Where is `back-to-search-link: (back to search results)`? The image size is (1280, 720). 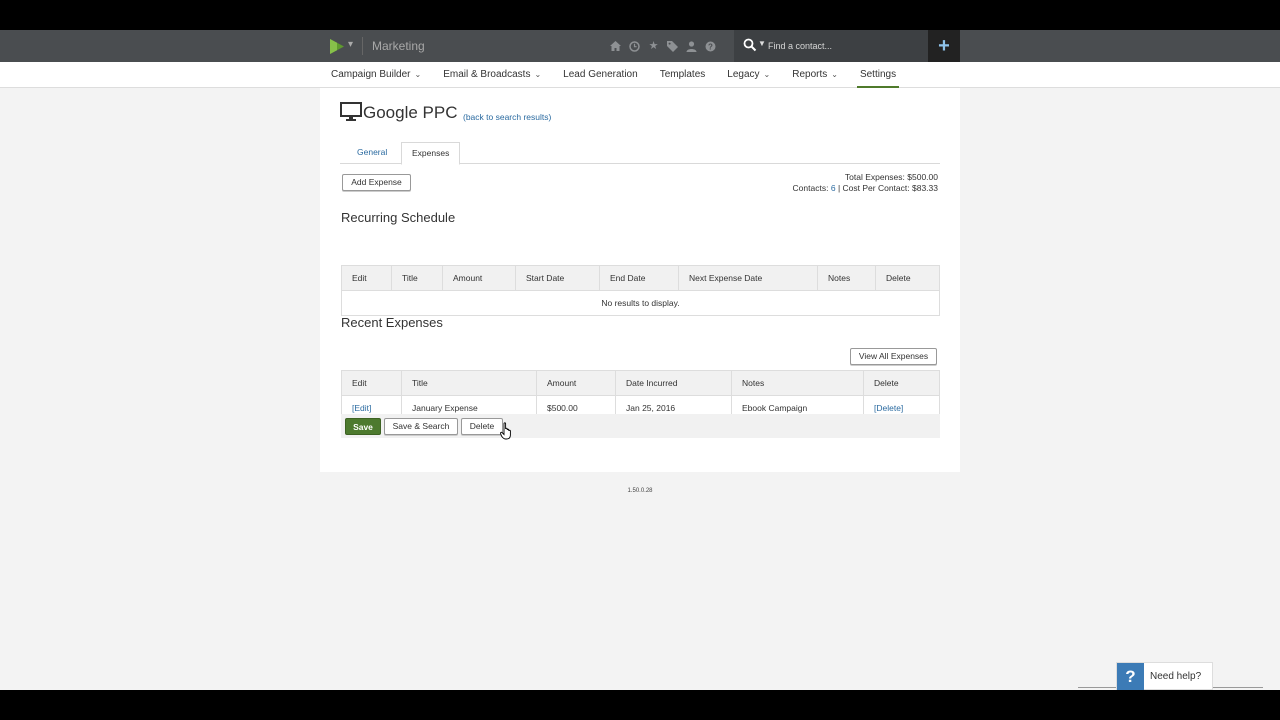
back-to-search-link: (back to search results) is located at coordinates (507, 117).